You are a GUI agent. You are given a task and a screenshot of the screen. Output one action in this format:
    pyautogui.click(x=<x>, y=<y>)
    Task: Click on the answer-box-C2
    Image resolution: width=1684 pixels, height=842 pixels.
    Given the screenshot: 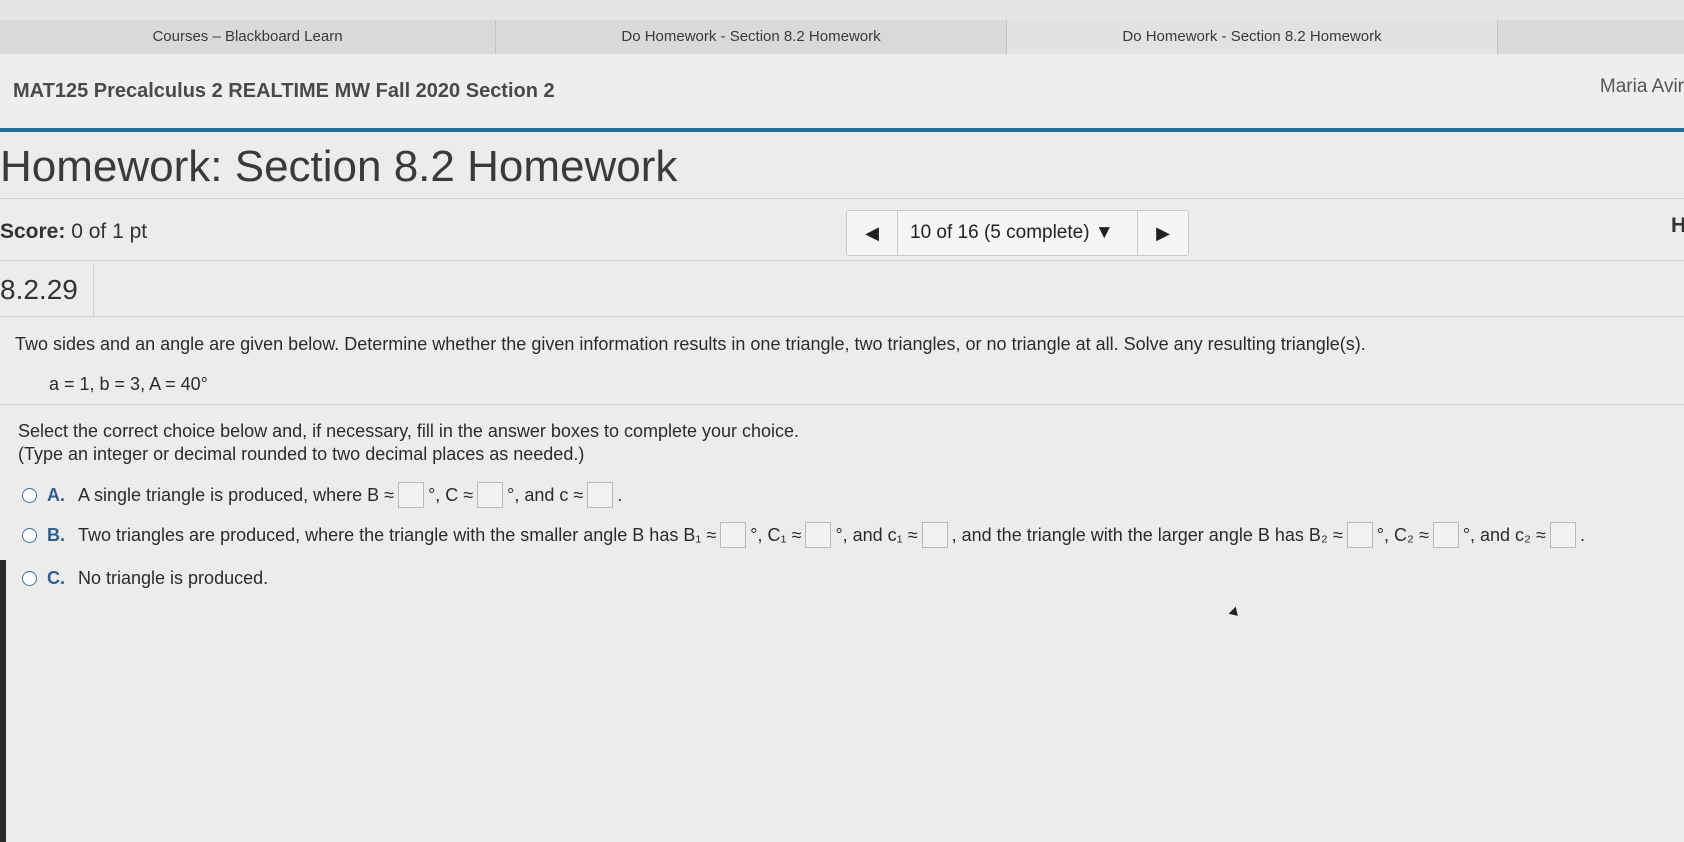 What is the action you would take?
    pyautogui.click(x=1445, y=535)
    